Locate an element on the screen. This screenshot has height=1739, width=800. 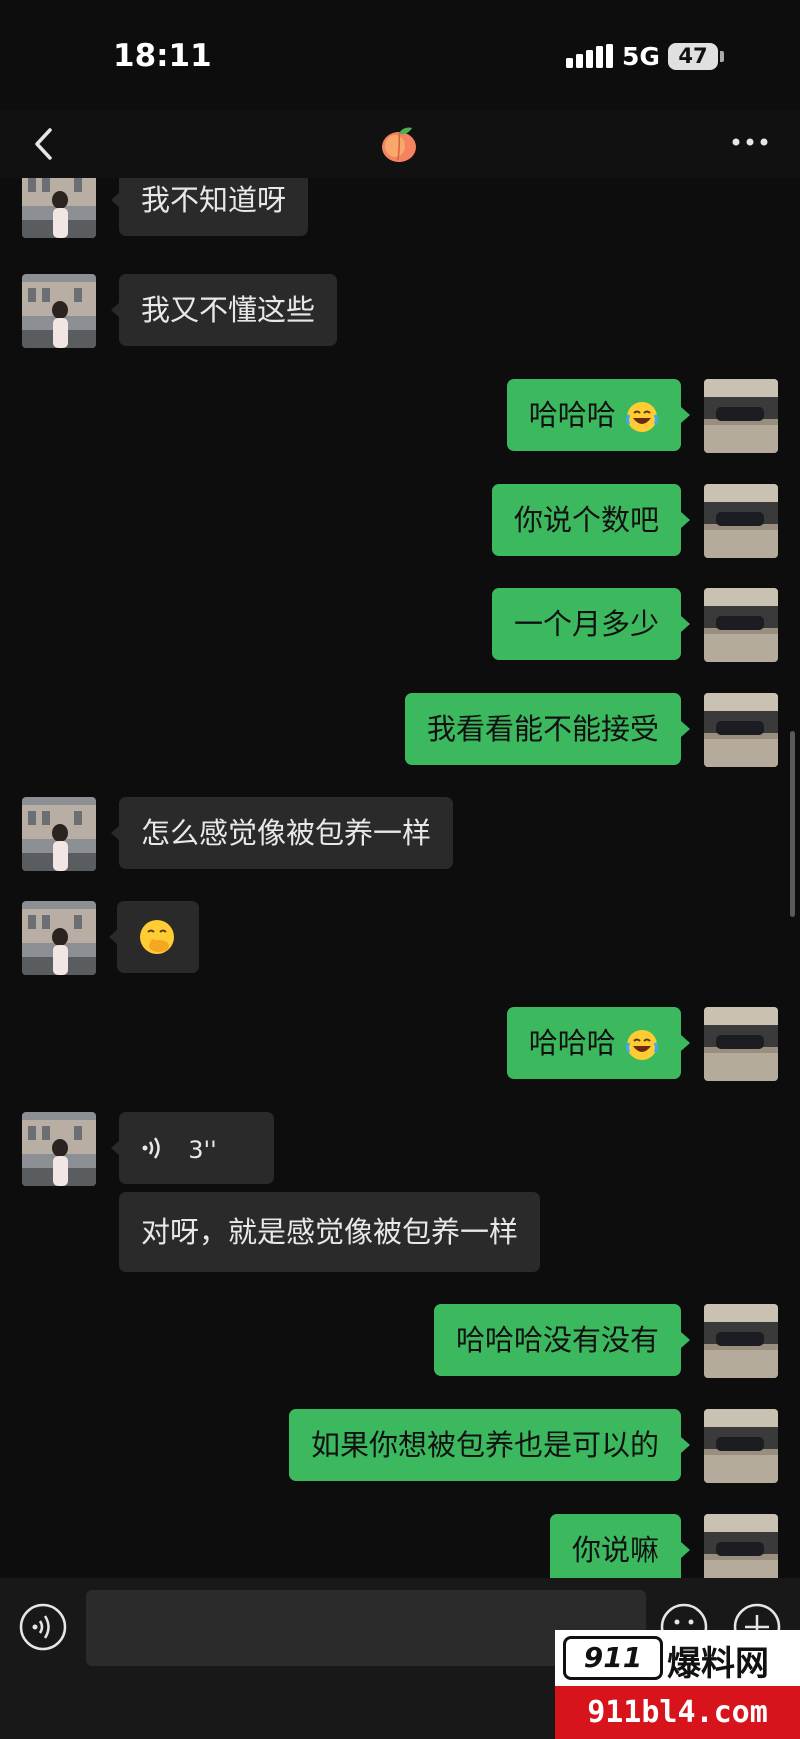
message-outgoing: 我看看能不能接受 is located at coordinates (400, 733).